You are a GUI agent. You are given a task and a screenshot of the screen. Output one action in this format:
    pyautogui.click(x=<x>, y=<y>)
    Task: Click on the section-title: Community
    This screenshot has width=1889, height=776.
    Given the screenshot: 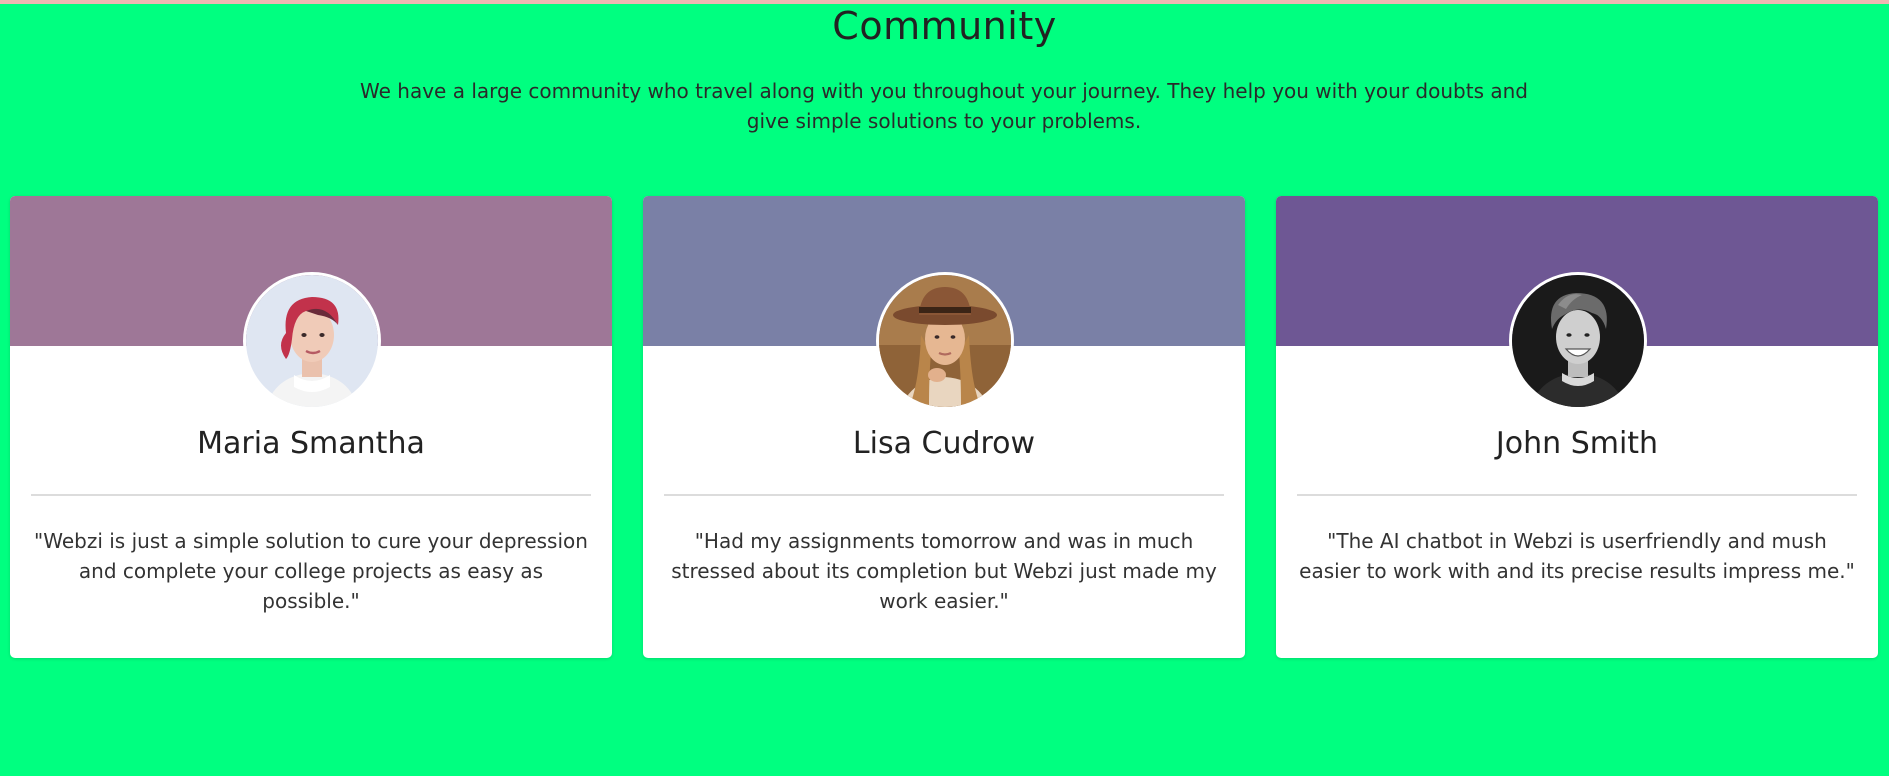 What is the action you would take?
    pyautogui.click(x=944, y=26)
    